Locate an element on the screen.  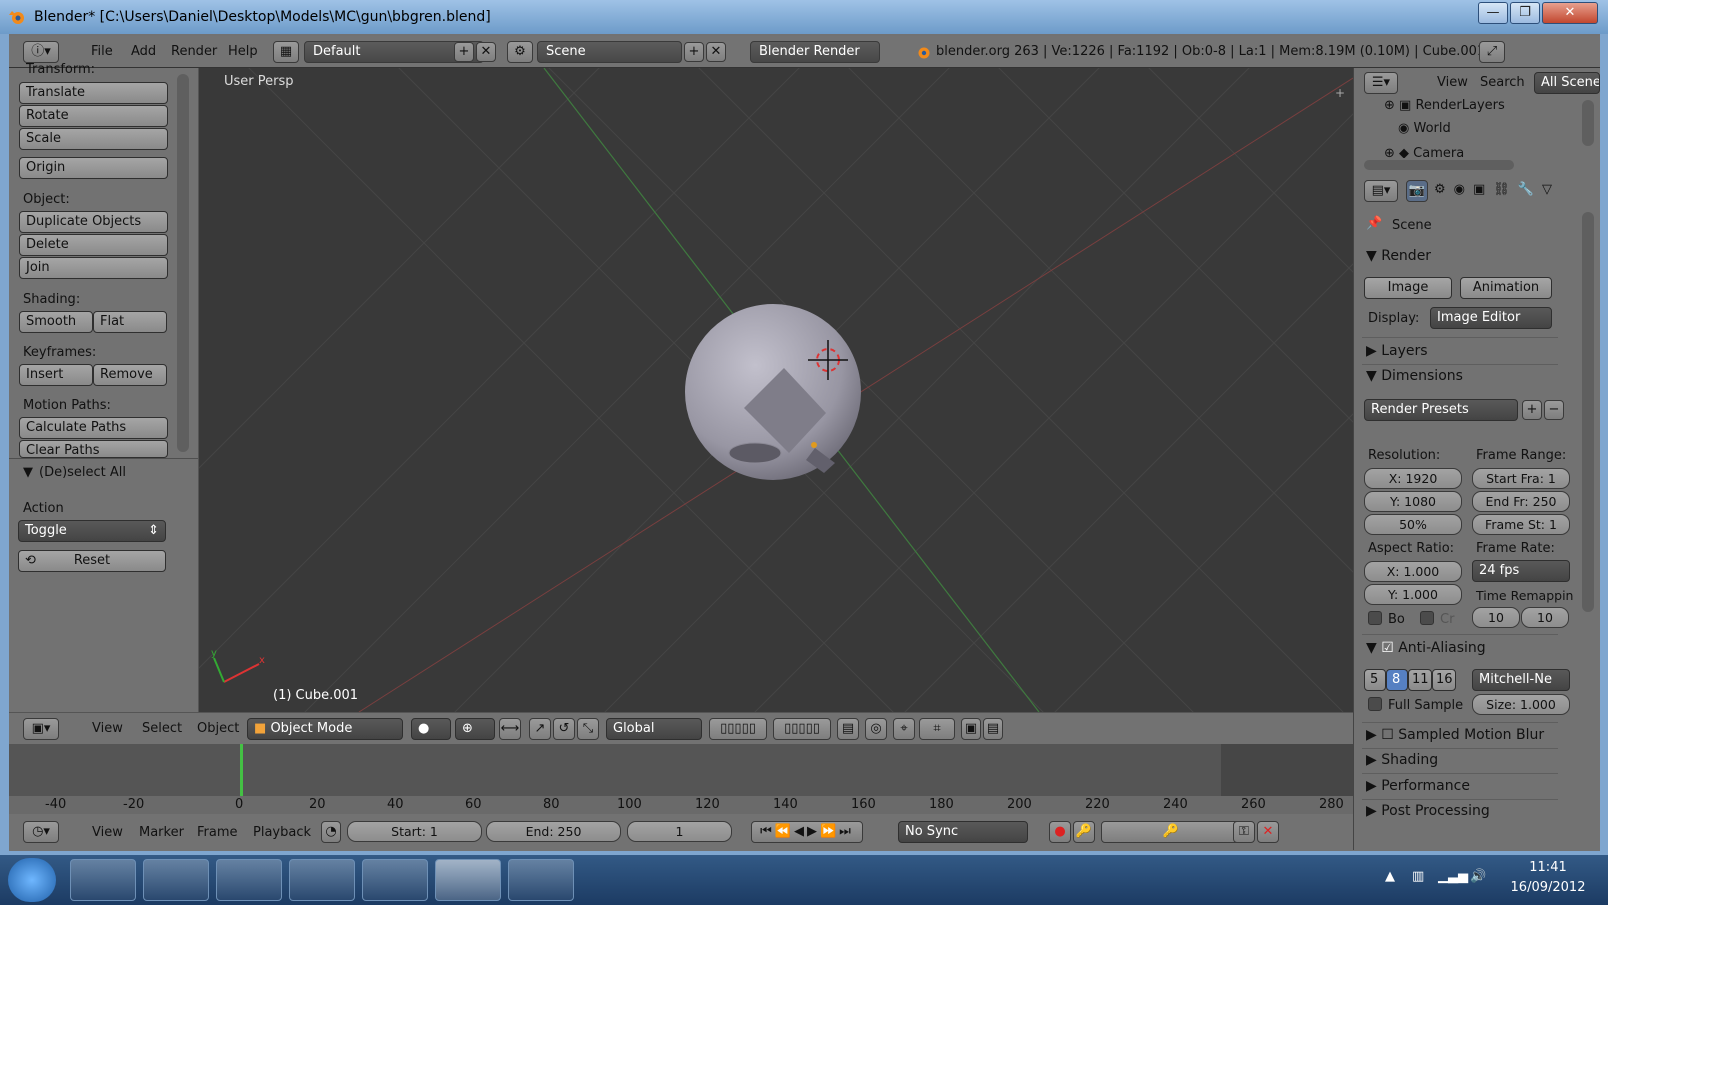
scene-field: Scene is located at coordinates (609, 52).